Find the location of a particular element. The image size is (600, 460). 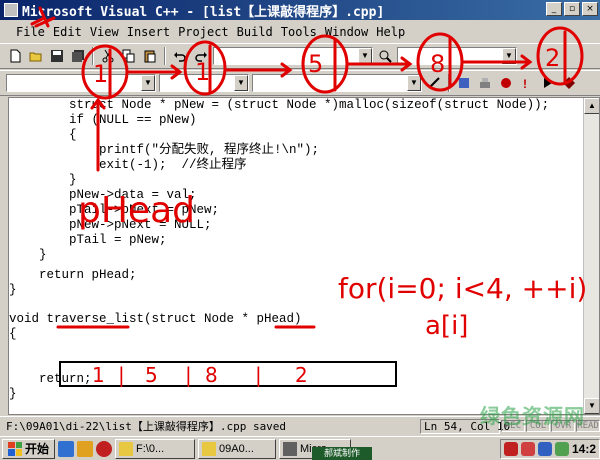

code-line: pNew->data = val; is located at coordinates (103, 195).